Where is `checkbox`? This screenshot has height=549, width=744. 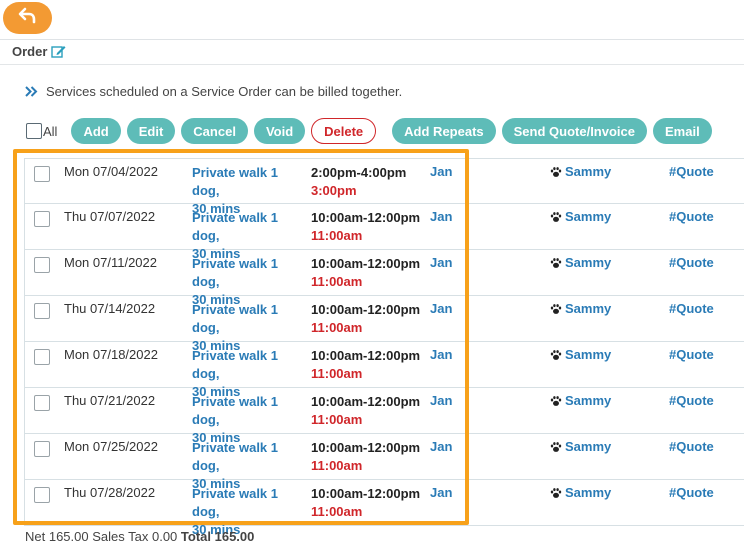 checkbox is located at coordinates (34, 131).